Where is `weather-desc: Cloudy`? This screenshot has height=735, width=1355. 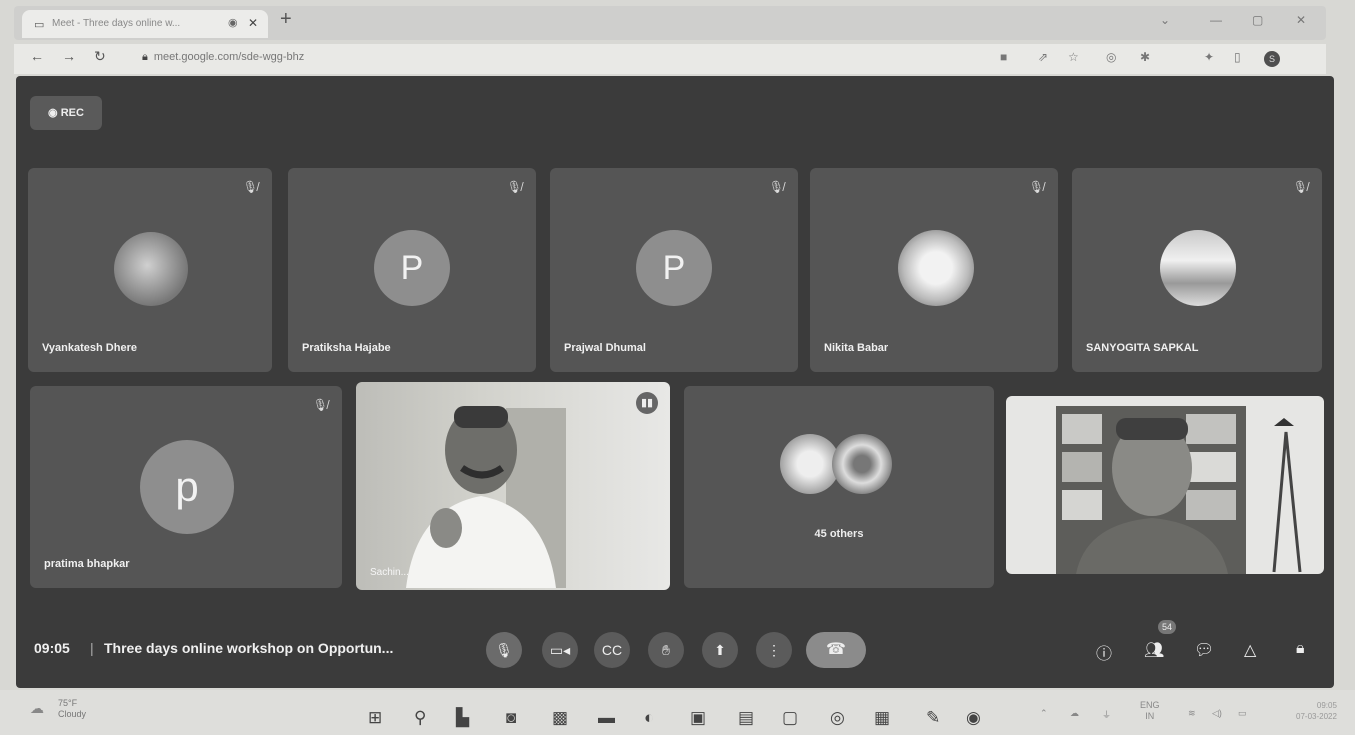
weather-desc: Cloudy is located at coordinates (72, 714).